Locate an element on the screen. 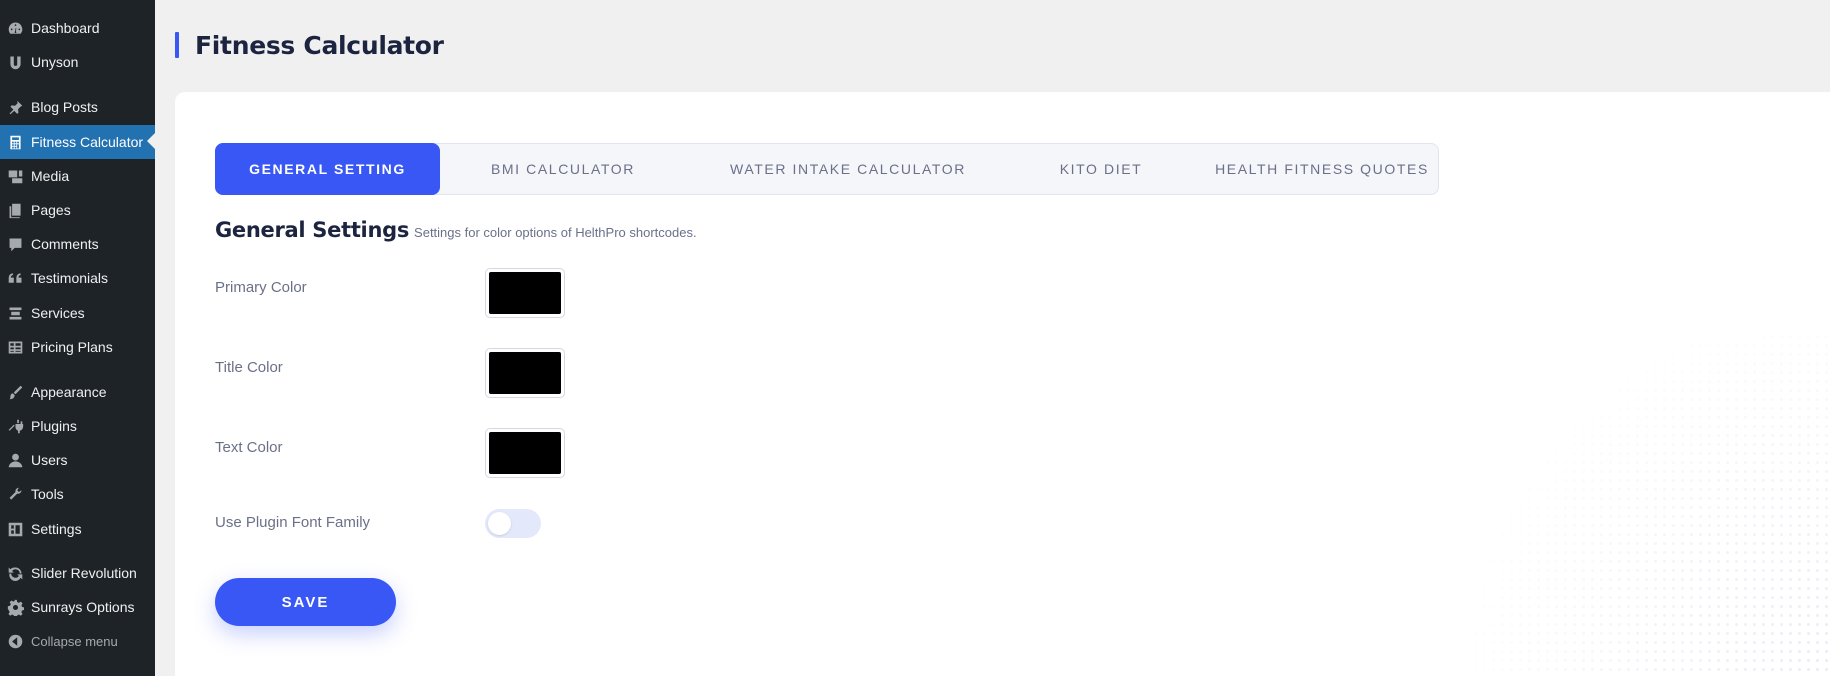 This screenshot has width=1830, height=676. sidebar-item-label: Testimonials is located at coordinates (70, 278).